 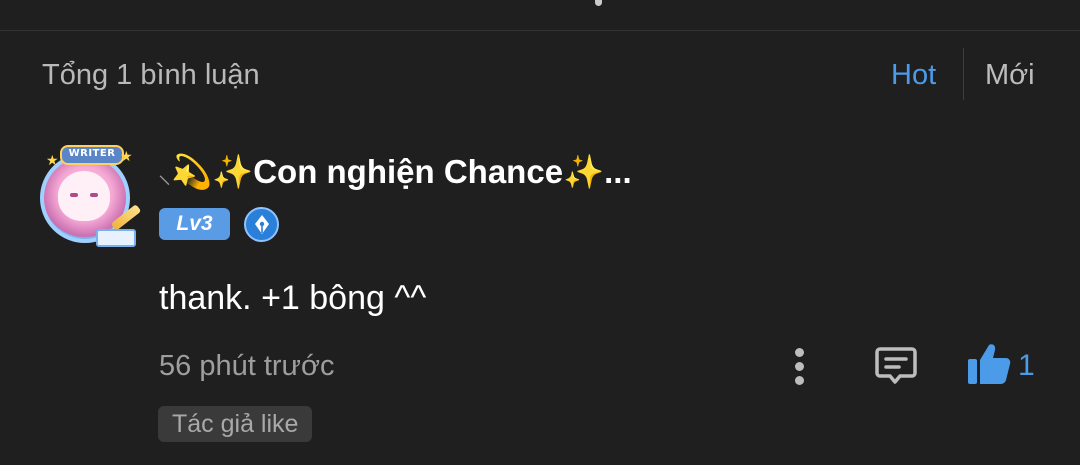 What do you see at coordinates (116, 238) in the screenshot?
I see `book-icon` at bounding box center [116, 238].